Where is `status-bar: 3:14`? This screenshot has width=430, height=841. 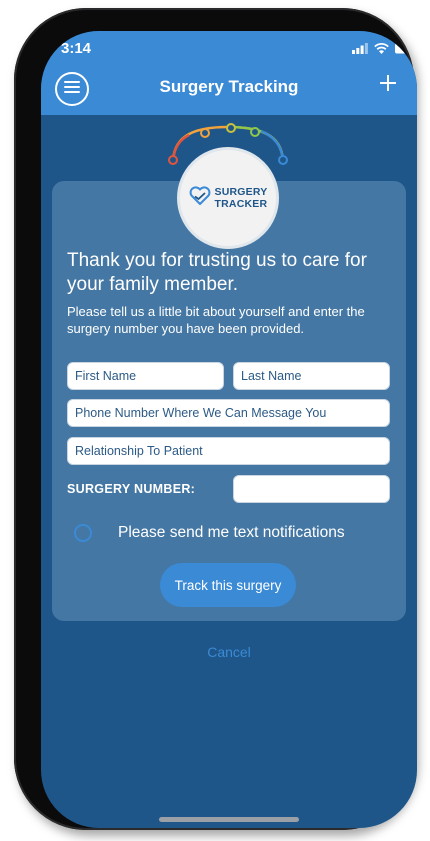 status-bar: 3:14 is located at coordinates (229, 47).